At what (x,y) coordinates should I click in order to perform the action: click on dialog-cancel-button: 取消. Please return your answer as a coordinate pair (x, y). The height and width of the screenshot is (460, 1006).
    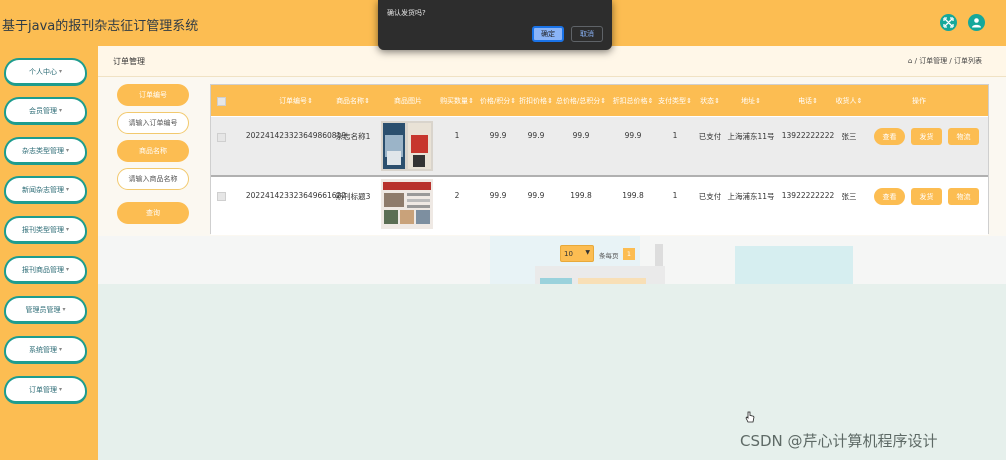
    Looking at the image, I should click on (587, 34).